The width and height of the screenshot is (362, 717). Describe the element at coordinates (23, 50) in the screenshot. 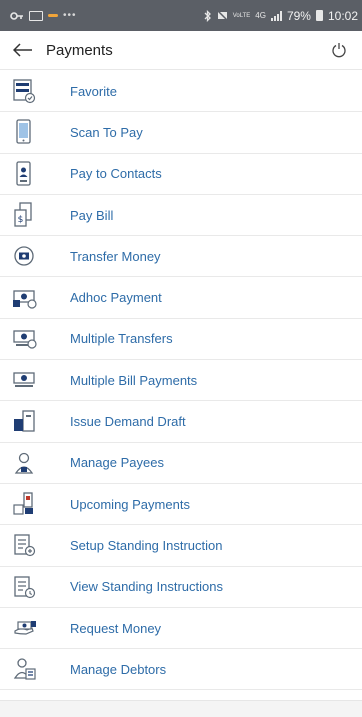

I see `back-arrow-icon` at that location.